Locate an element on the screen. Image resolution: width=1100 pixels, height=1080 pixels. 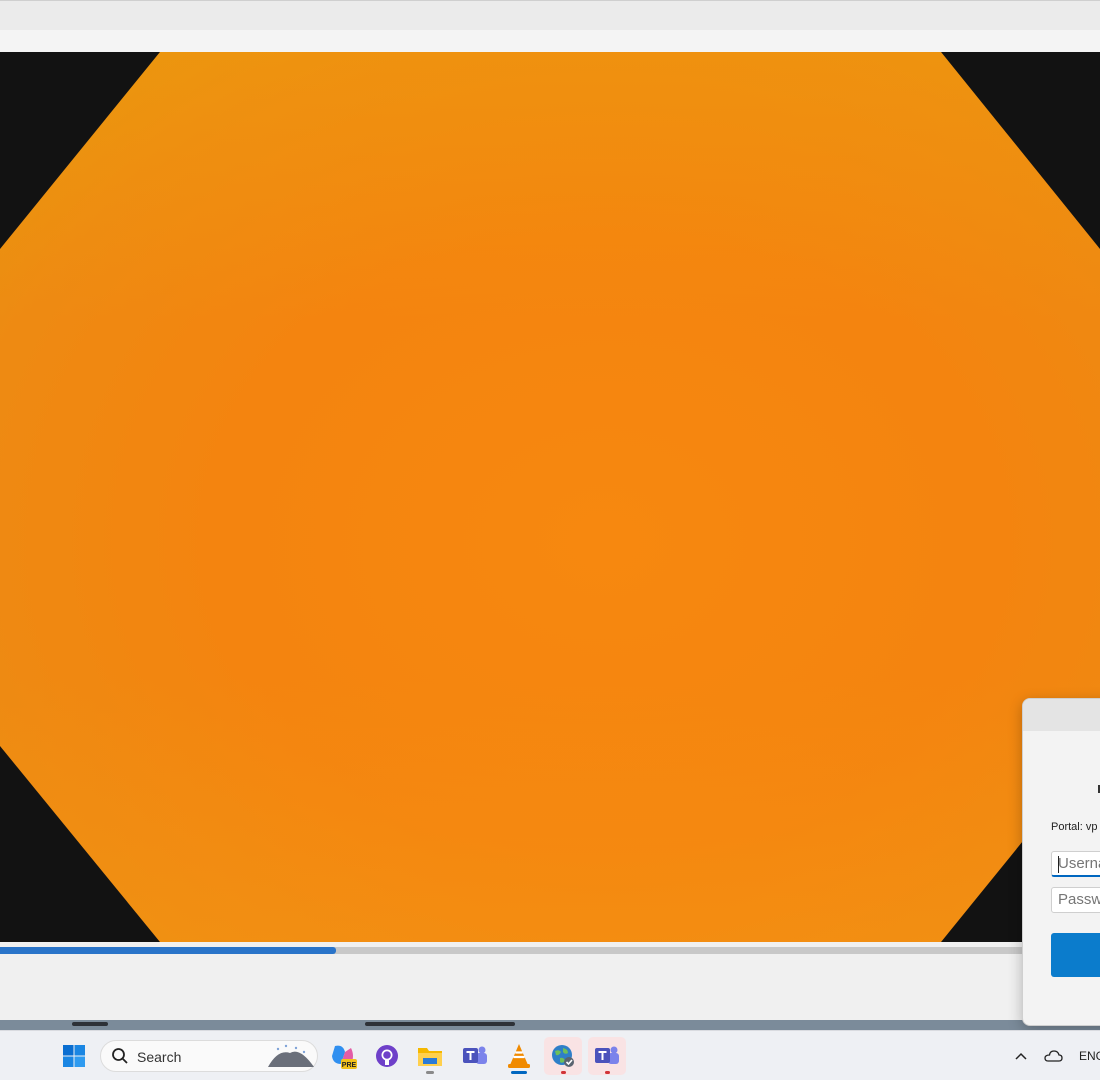
taskbar-copilot: PRE is located at coordinates (343, 1056).